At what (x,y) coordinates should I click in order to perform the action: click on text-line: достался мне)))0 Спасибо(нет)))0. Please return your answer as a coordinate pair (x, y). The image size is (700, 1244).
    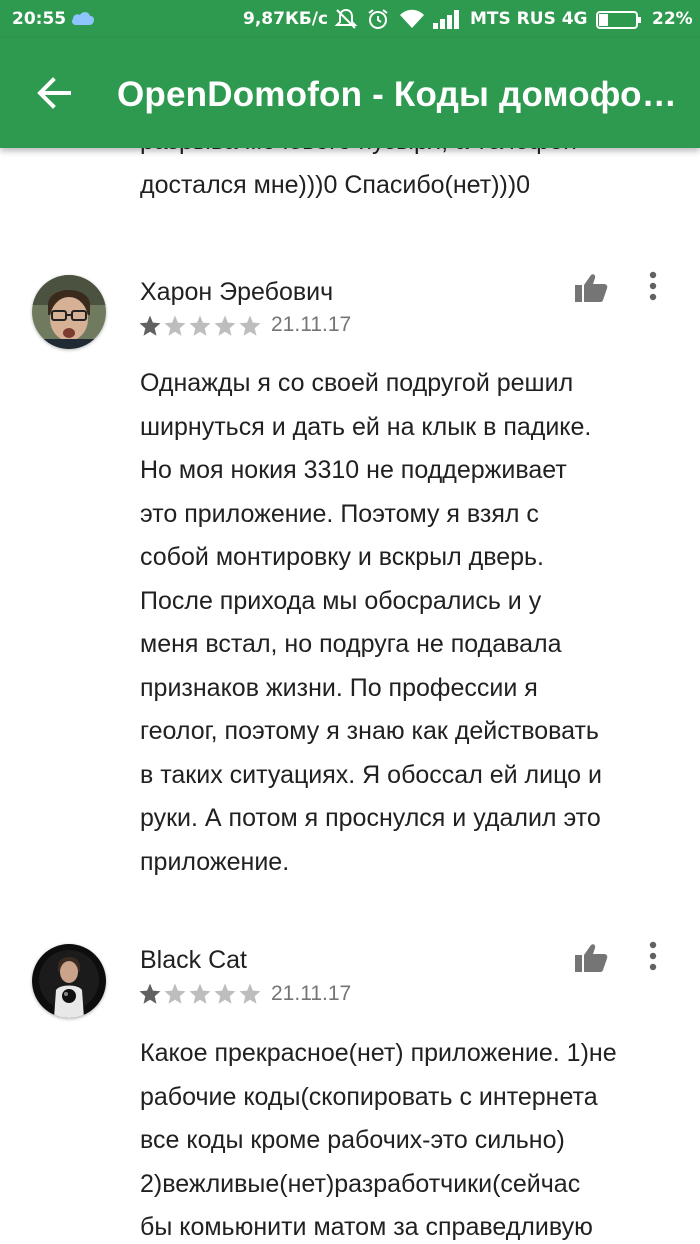
    Looking at the image, I should click on (335, 184).